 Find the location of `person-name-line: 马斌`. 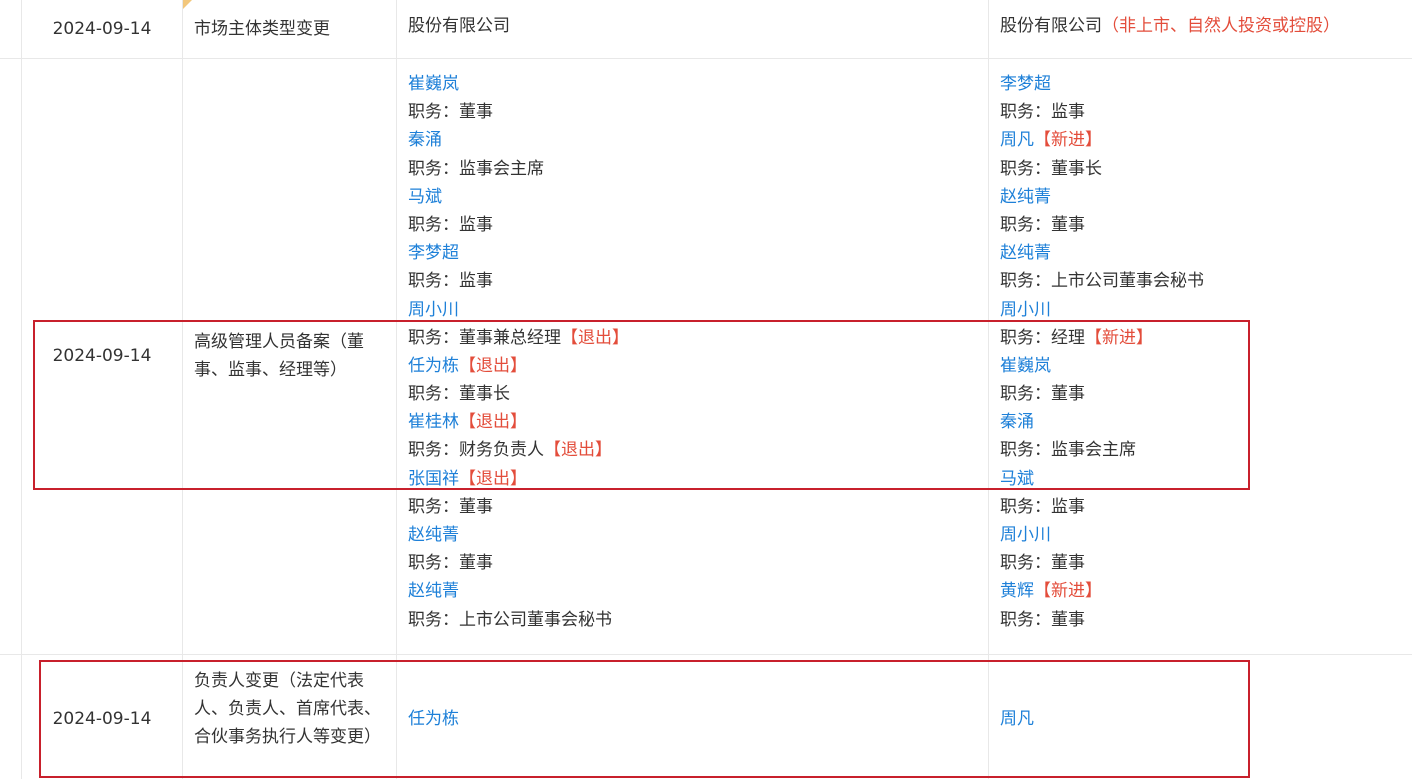

person-name-line: 马斌 is located at coordinates (1206, 479).